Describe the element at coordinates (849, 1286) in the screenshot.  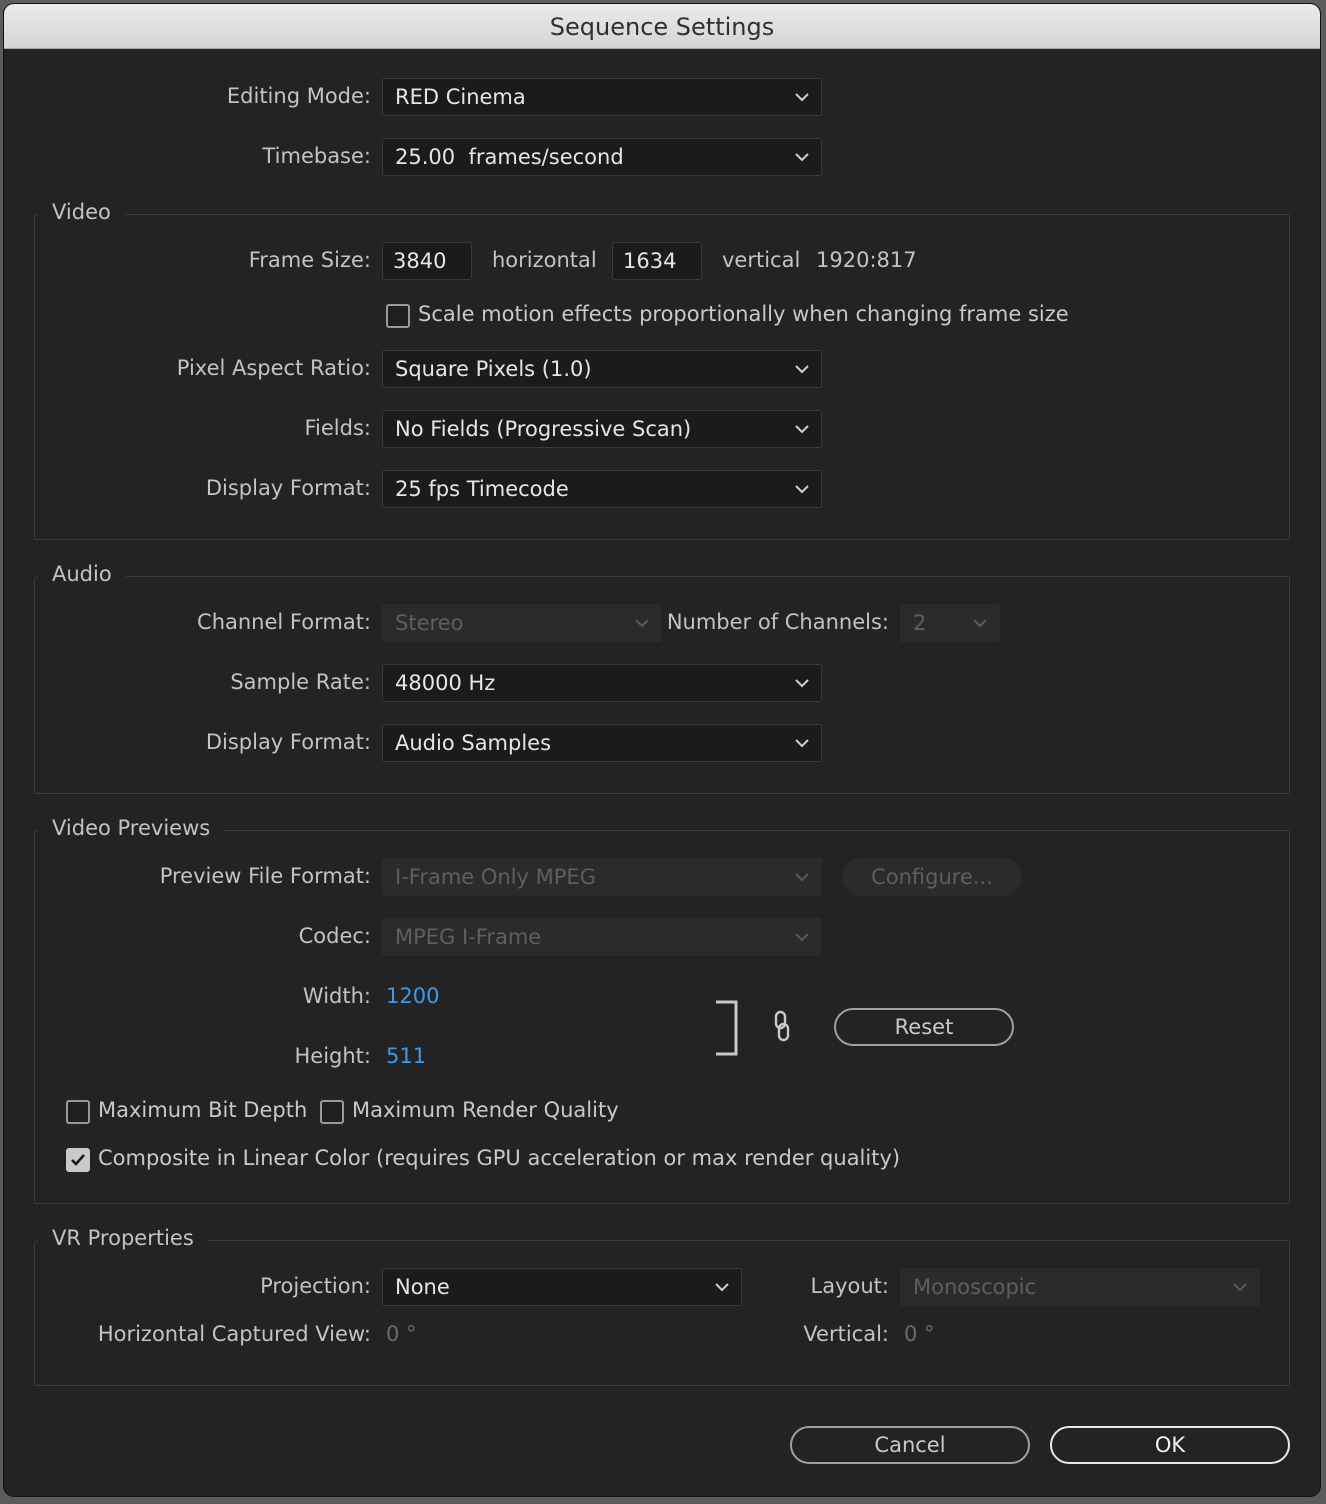
I see `layout-label: Layout:` at that location.